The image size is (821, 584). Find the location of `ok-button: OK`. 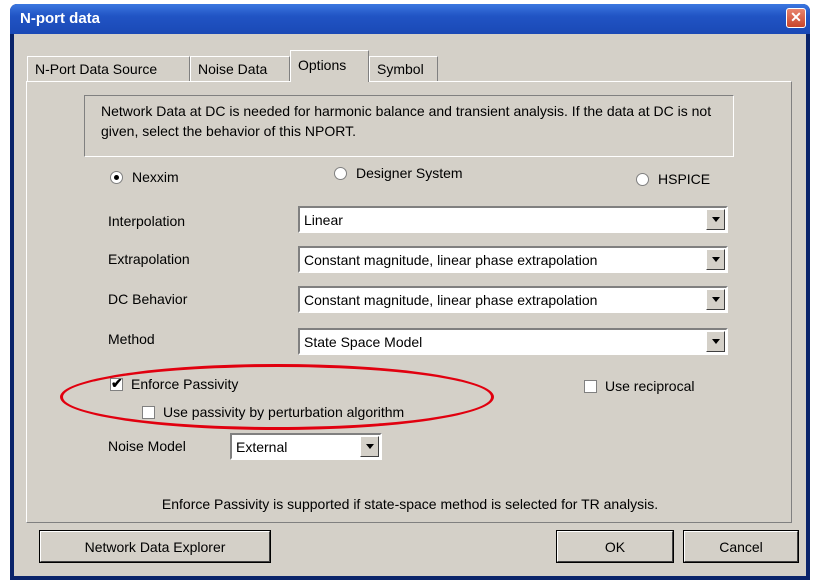

ok-button: OK is located at coordinates (615, 546).